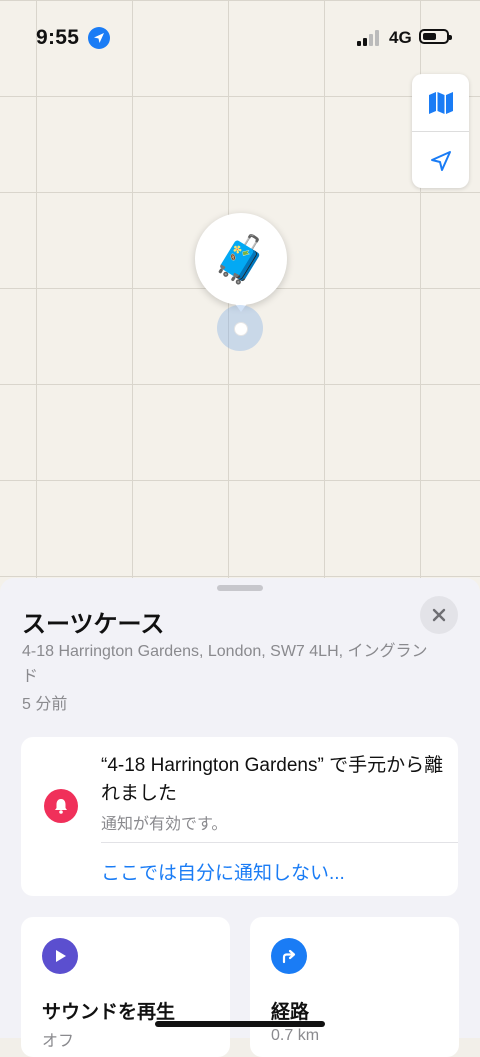 The width and height of the screenshot is (480, 1057). I want to click on directions-icon, so click(289, 956).